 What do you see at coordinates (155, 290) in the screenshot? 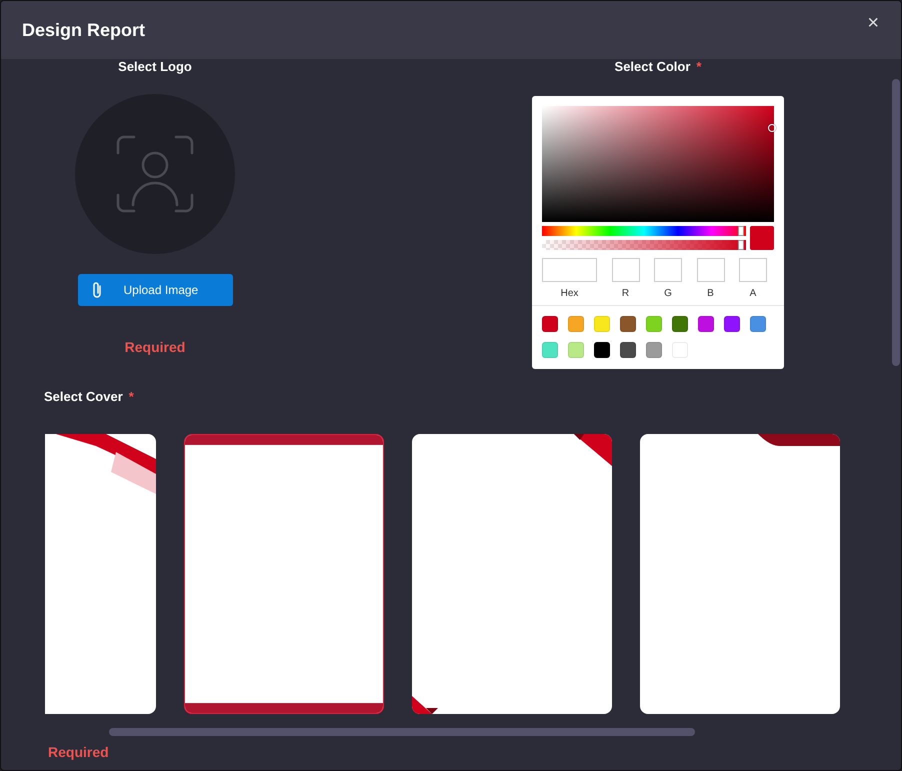
I see `upload-image-button: Upload Image` at bounding box center [155, 290].